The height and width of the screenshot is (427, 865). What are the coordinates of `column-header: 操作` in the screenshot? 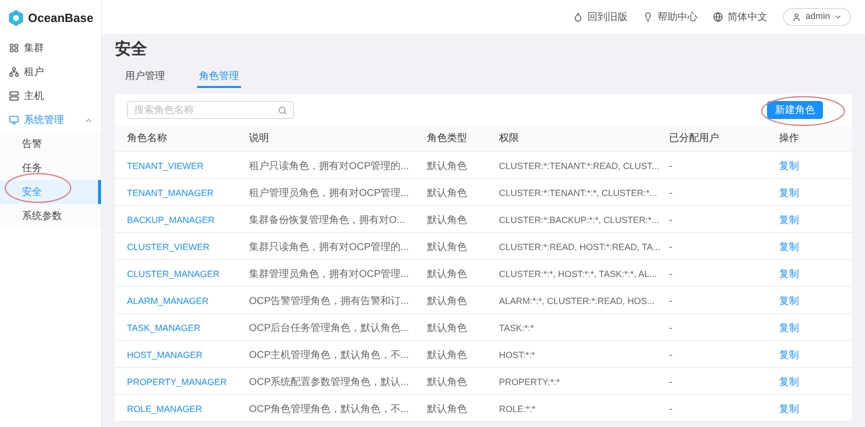 It's located at (789, 139).